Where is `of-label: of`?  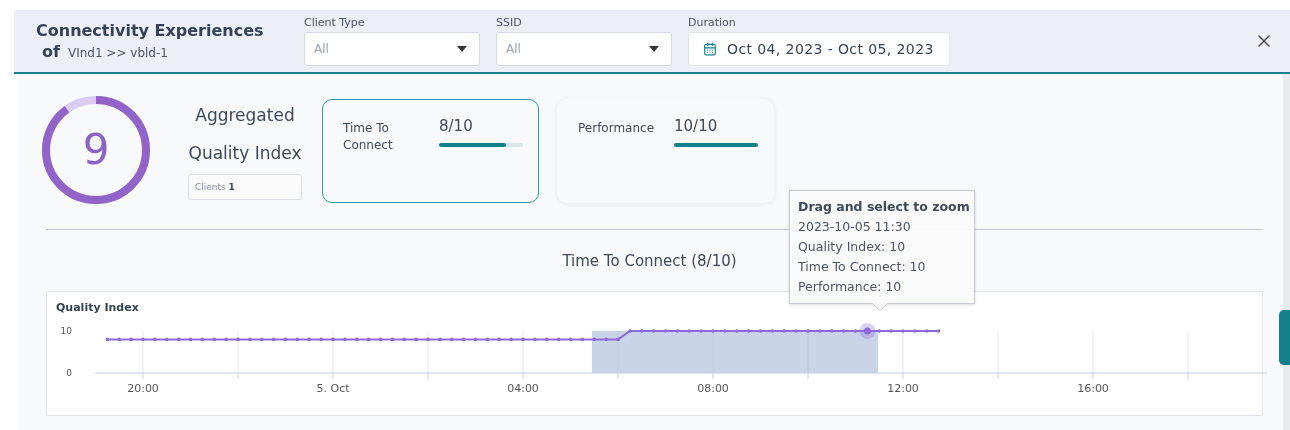
of-label: of is located at coordinates (51, 51).